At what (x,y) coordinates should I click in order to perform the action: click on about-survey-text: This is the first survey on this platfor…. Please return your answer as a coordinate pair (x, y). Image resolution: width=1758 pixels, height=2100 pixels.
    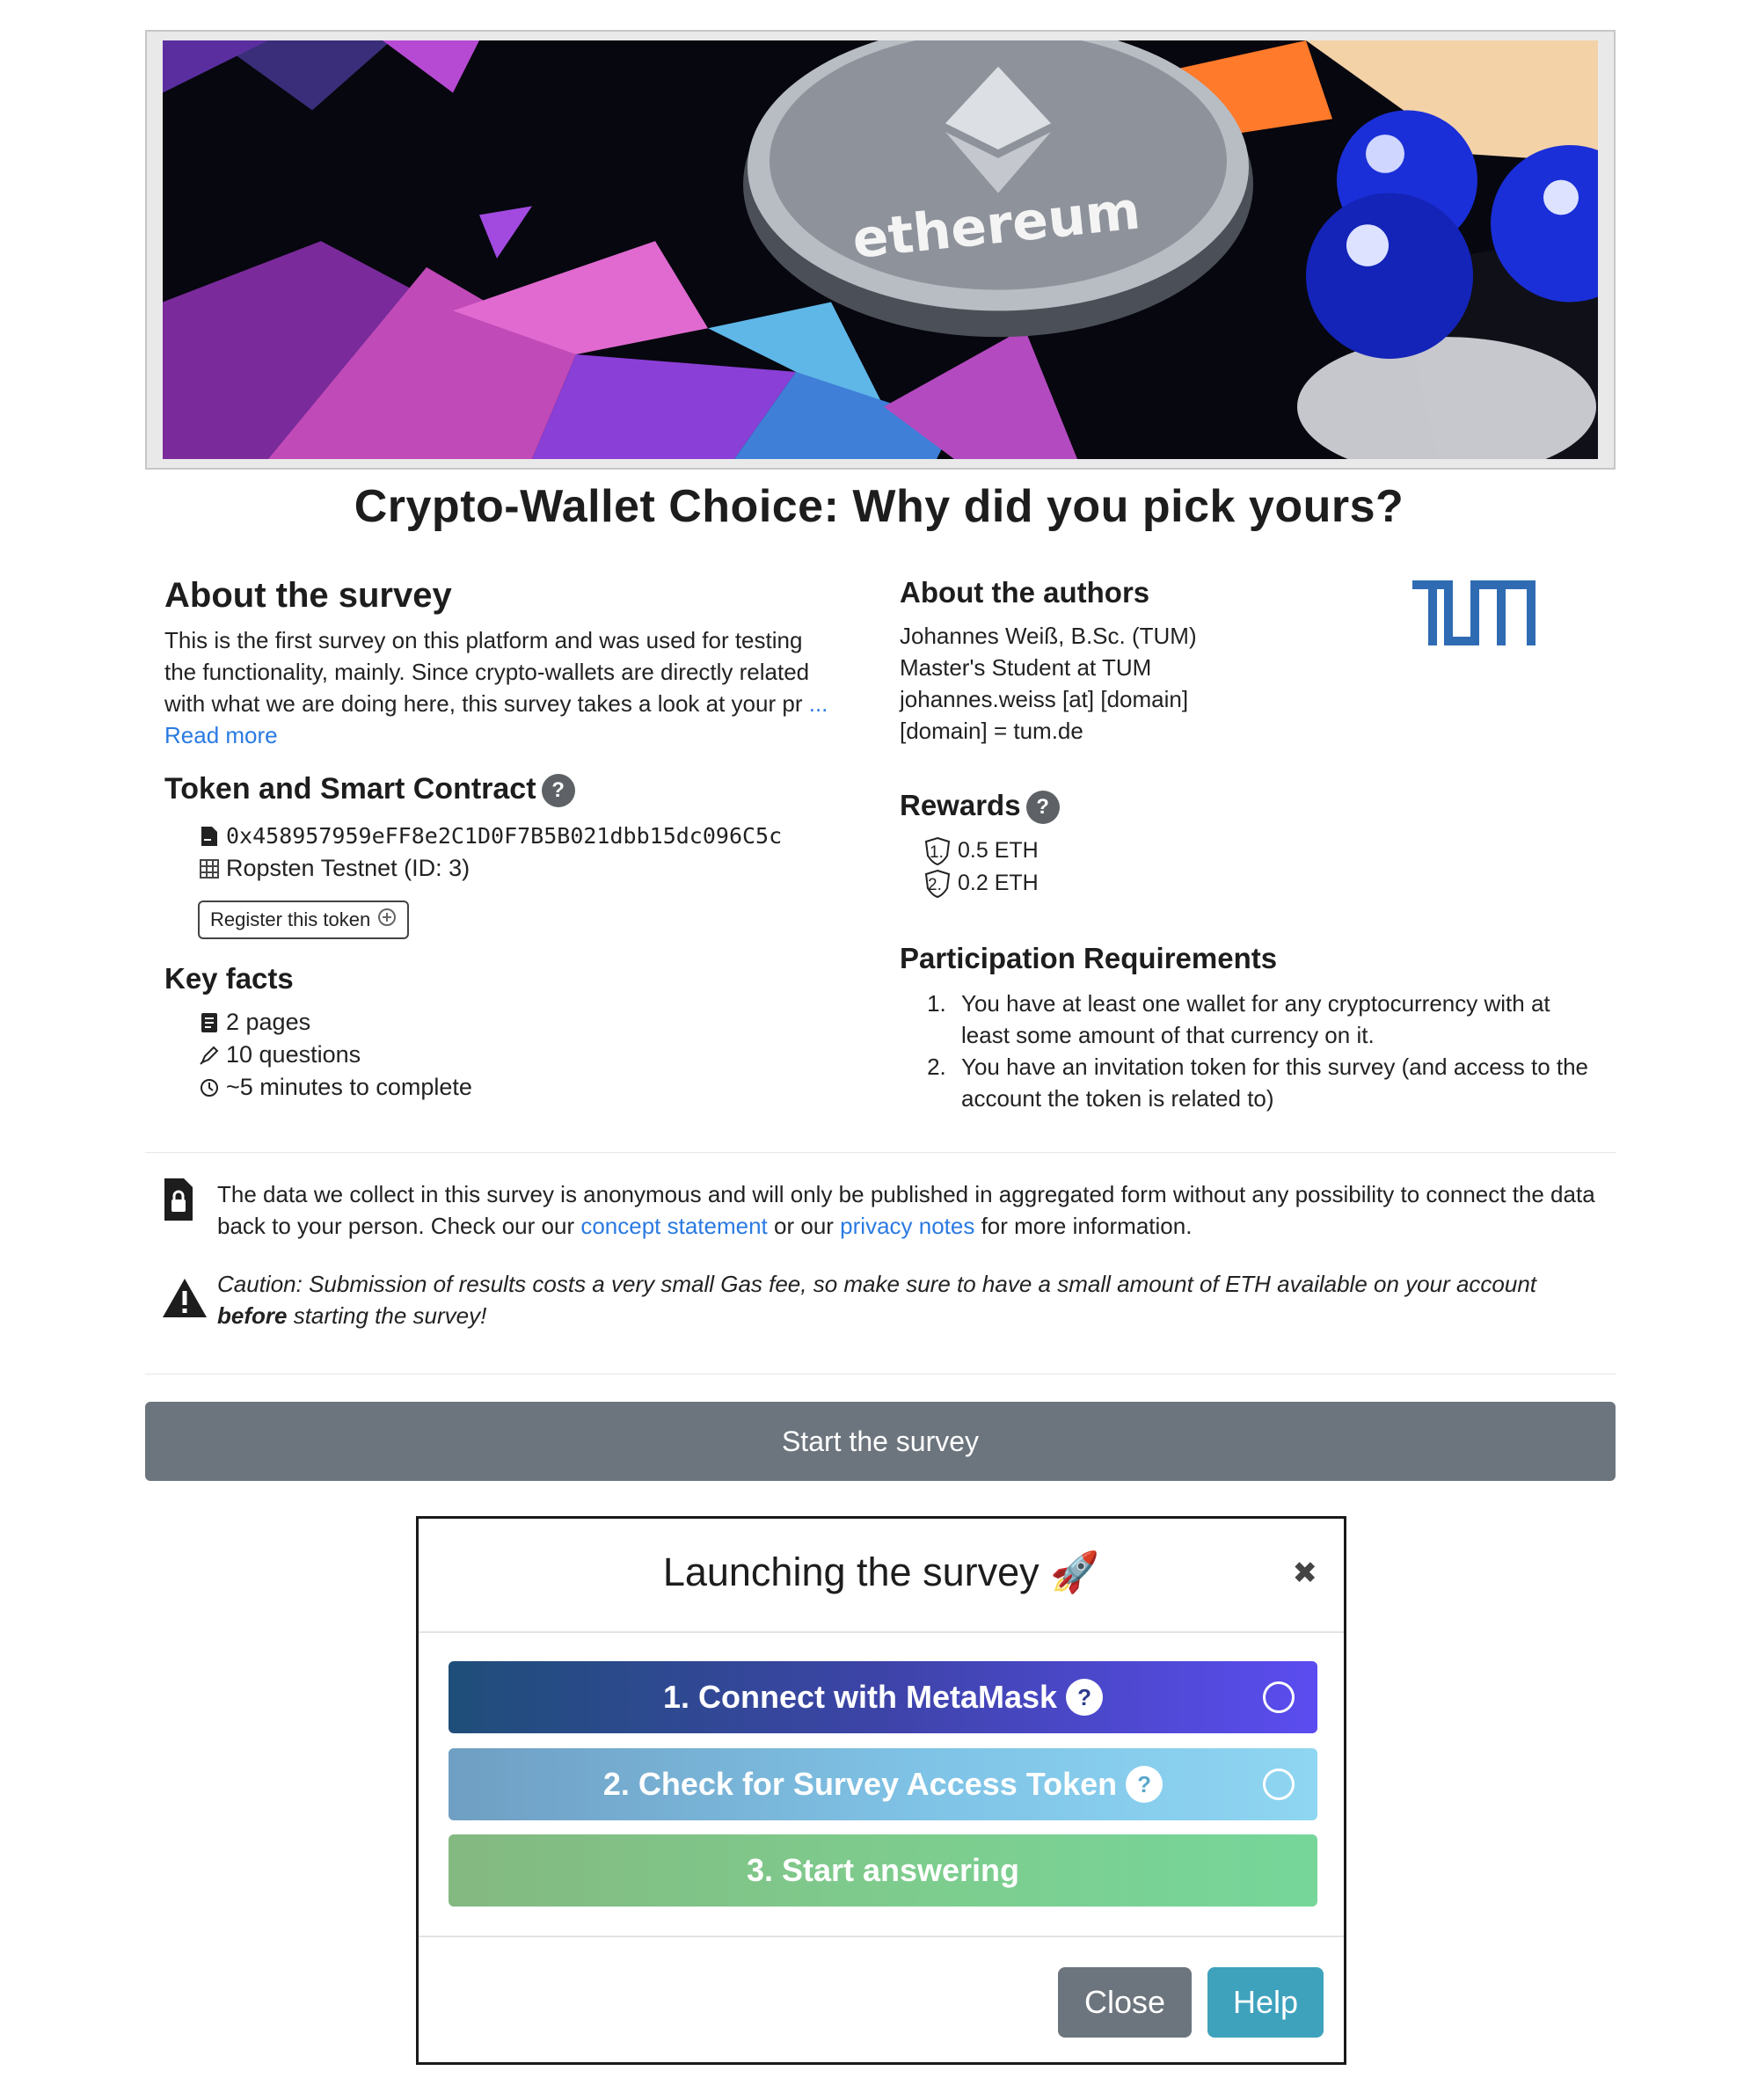
    Looking at the image, I should click on (496, 688).